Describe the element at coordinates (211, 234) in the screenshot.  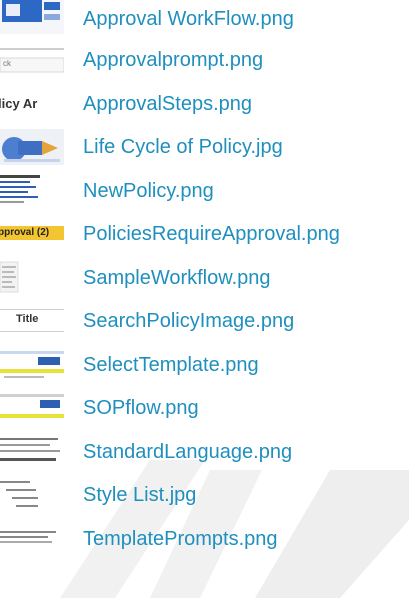
I see `file-link: PoliciesRequireApproval.png` at that location.